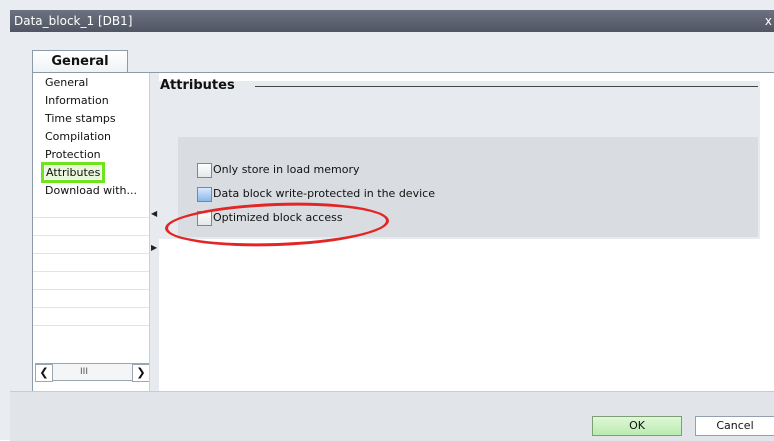 This screenshot has height=441, width=774. I want to click on expand-right-icon: ▶, so click(154, 247).